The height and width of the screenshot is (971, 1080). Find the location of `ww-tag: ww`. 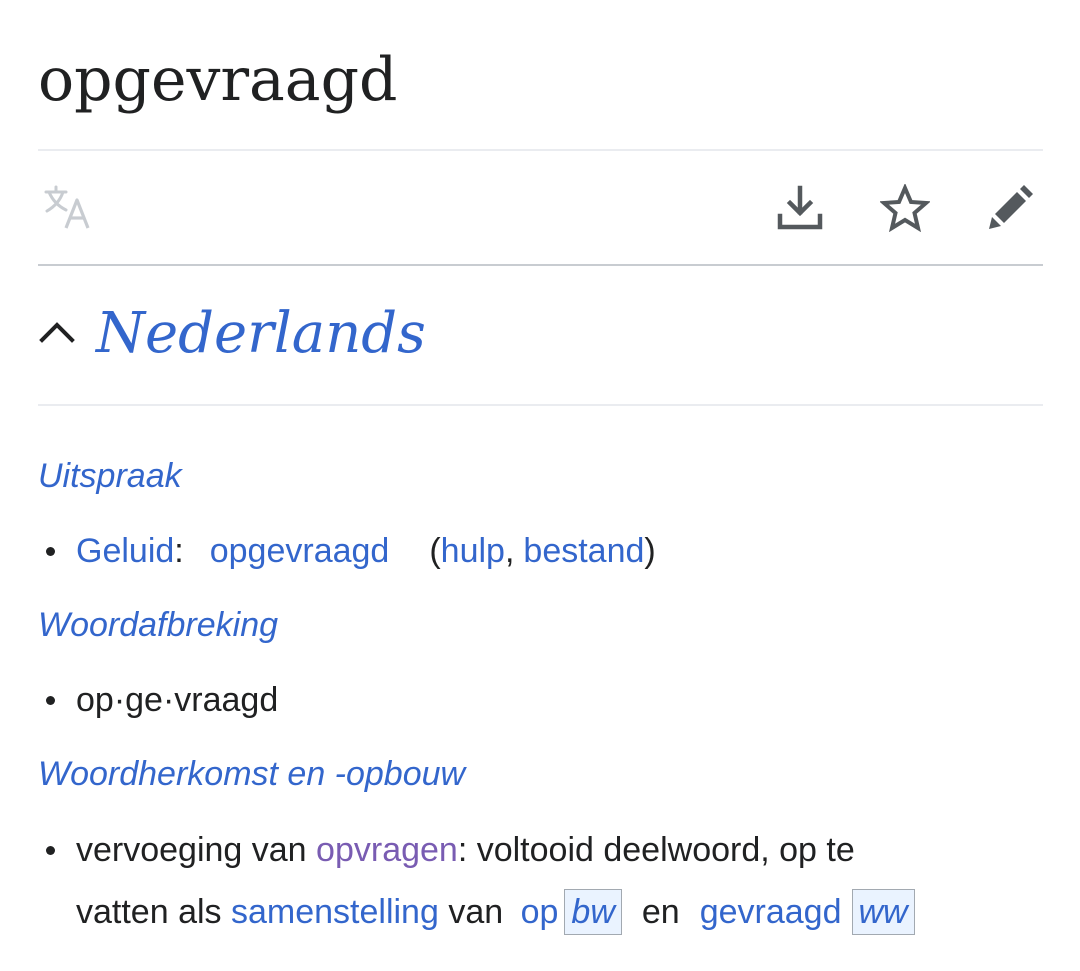

ww-tag: ww is located at coordinates (883, 912).